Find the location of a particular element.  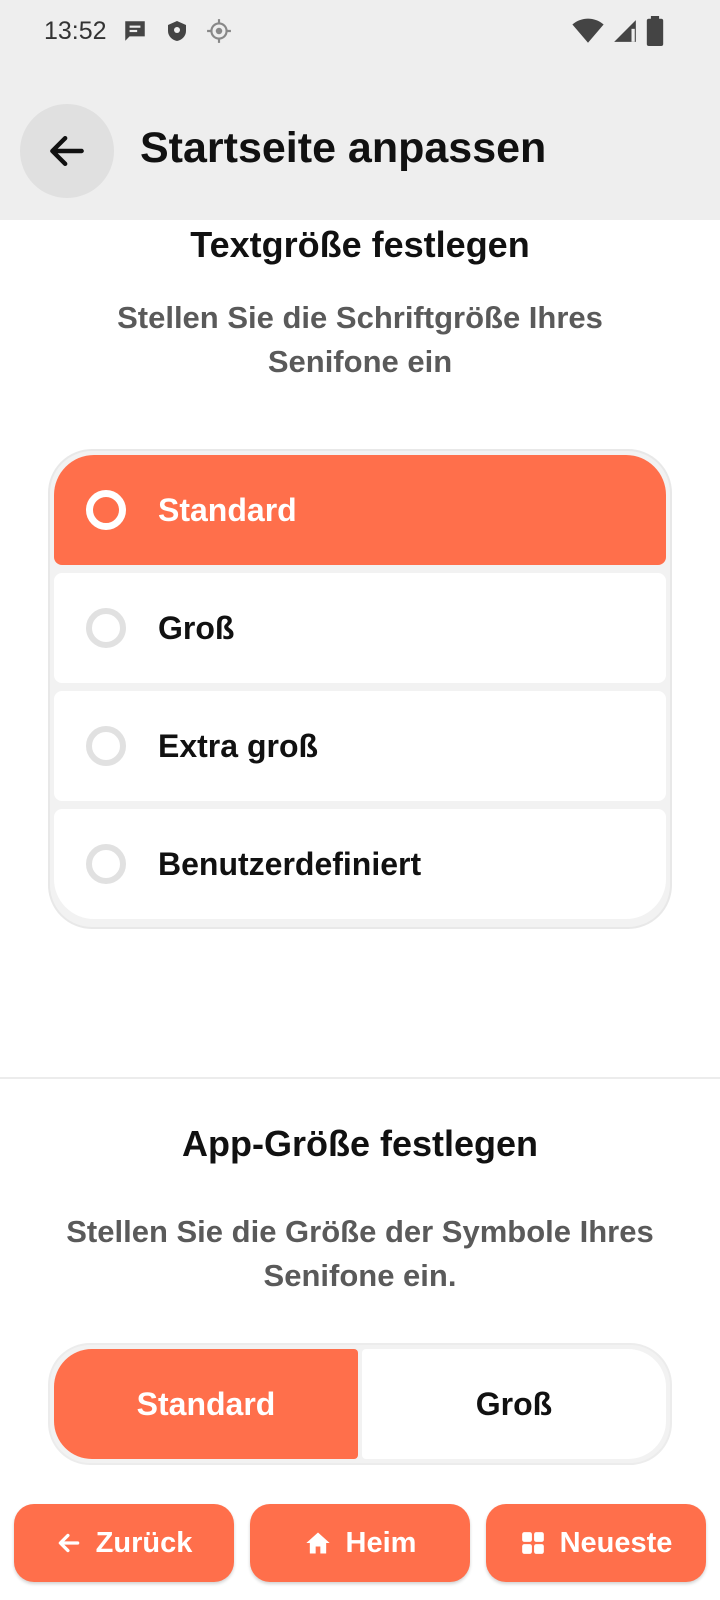

home-icon is located at coordinates (317, 1543).